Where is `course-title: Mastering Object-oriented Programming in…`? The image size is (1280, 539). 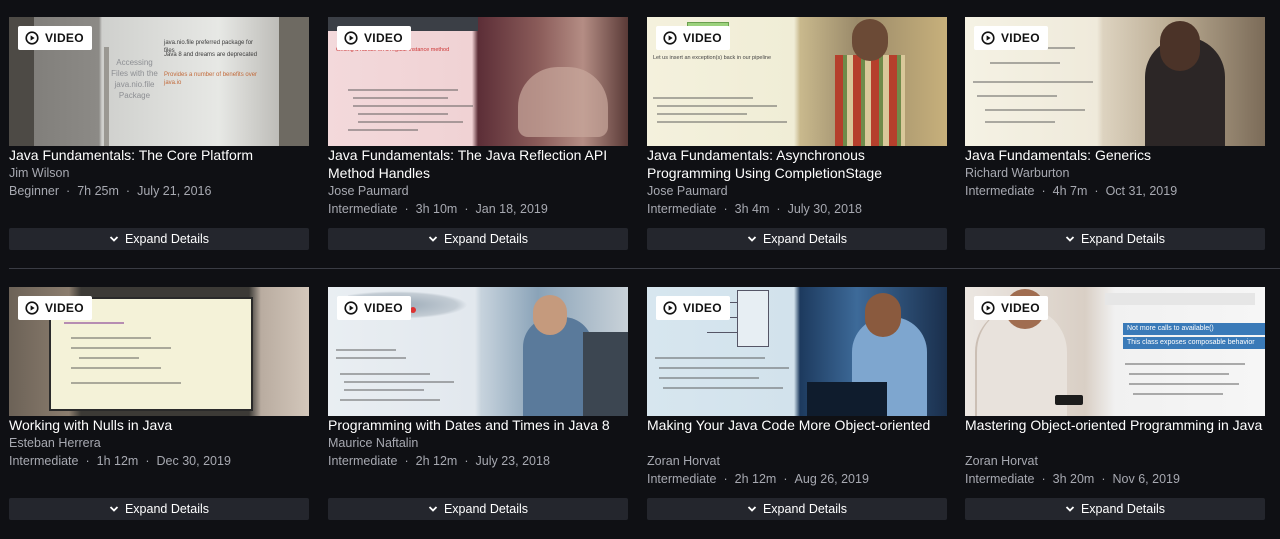
course-title: Mastering Object-oriented Programming in… is located at coordinates (1115, 425).